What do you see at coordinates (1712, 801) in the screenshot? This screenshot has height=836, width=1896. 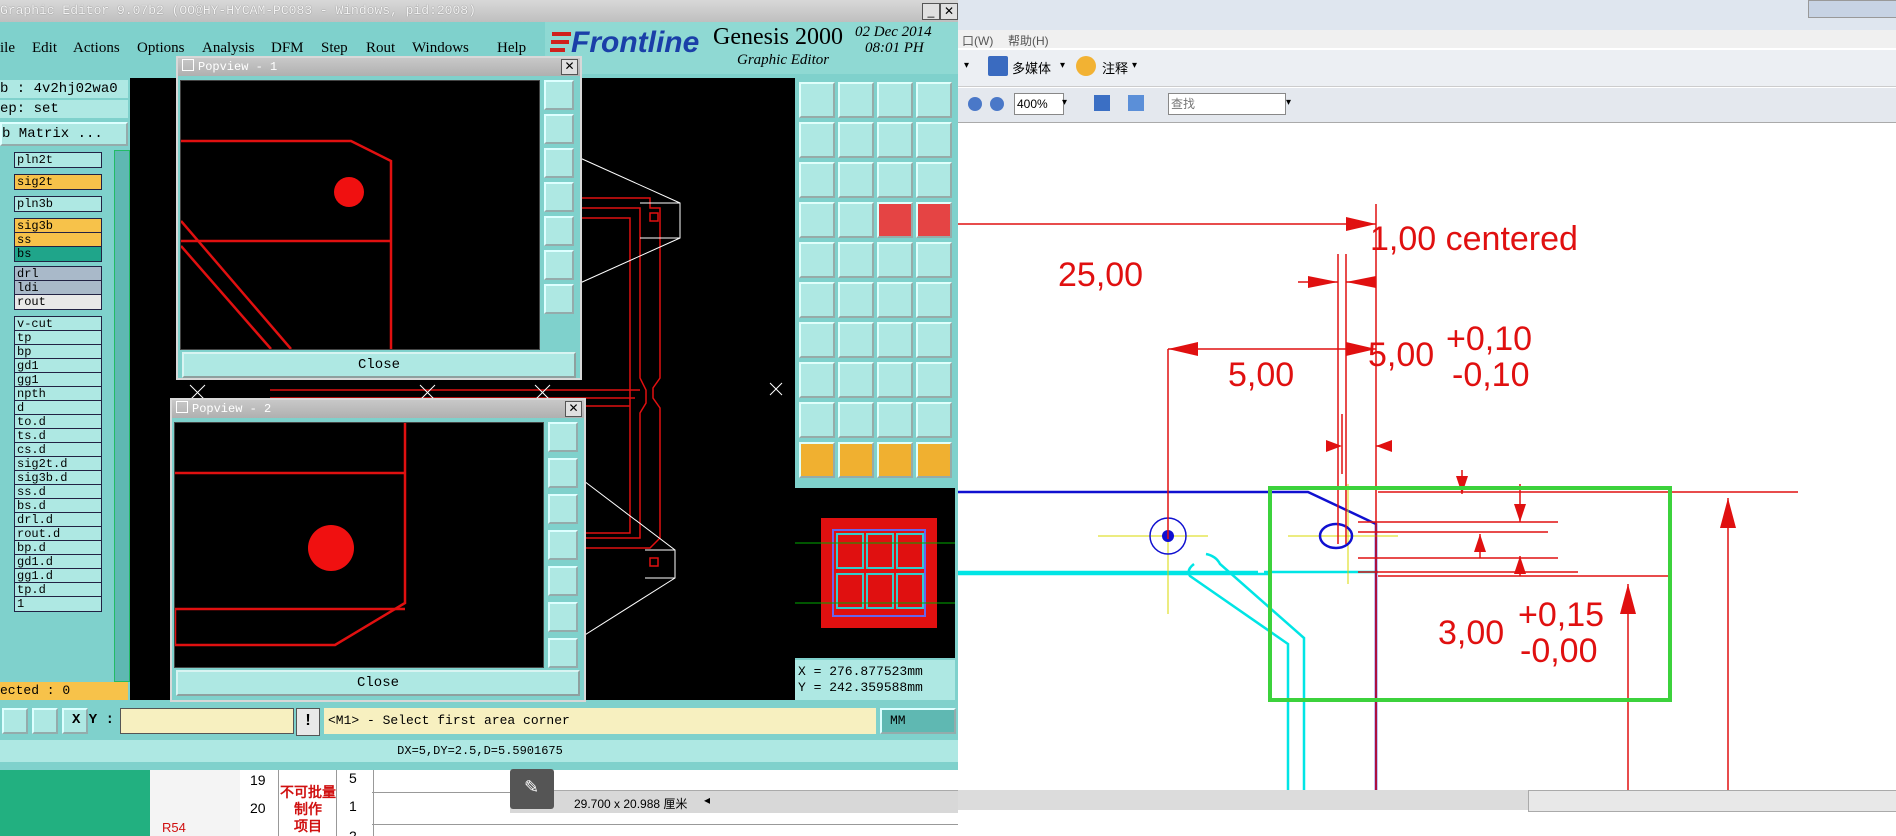 I see `horizontal-scrollbar` at bounding box center [1712, 801].